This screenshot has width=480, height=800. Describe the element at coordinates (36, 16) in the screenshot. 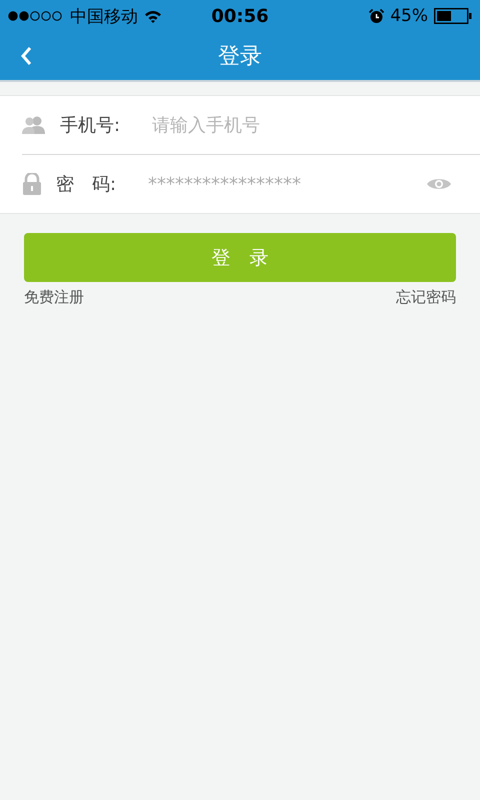

I see `signal-icon` at that location.